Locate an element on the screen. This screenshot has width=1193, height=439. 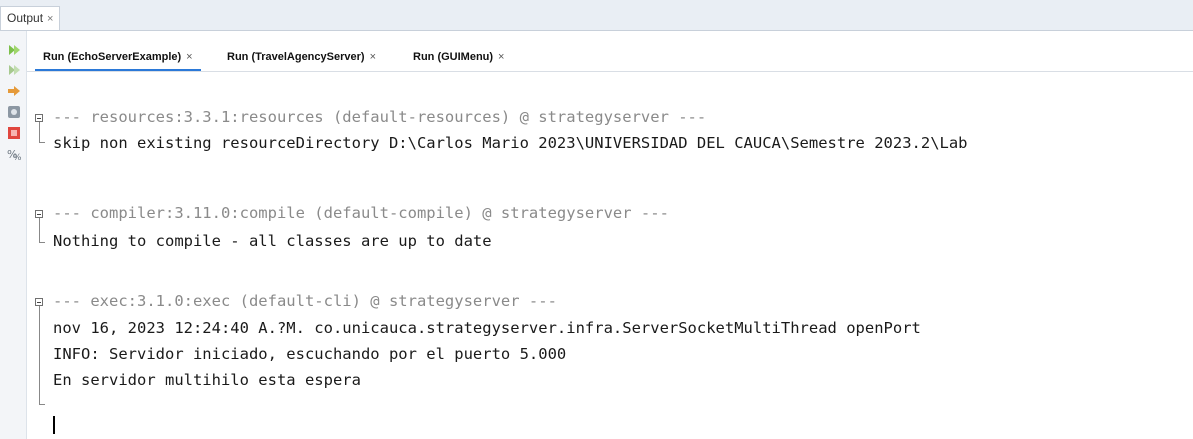
stop-icon is located at coordinates (14, 133).